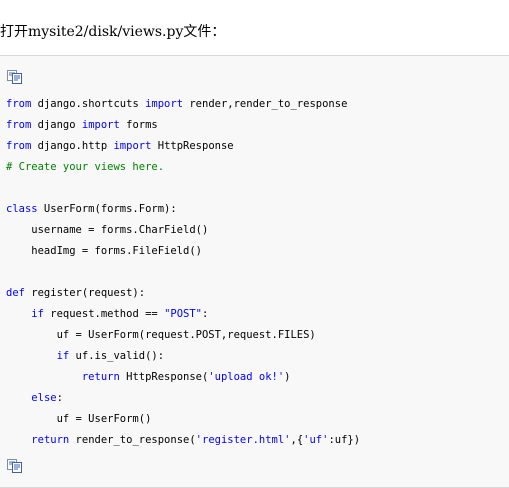 The width and height of the screenshot is (509, 488). Describe the element at coordinates (138, 125) in the screenshot. I see `code-token: forms` at that location.